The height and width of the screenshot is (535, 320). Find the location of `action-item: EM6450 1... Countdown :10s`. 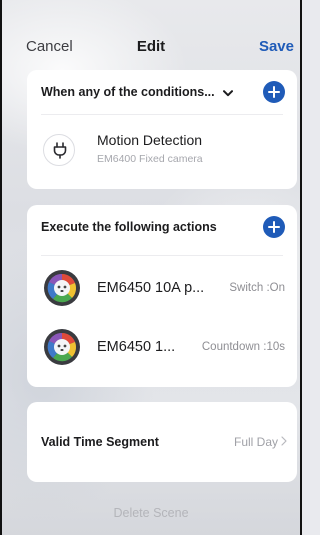

action-item: EM6450 1... Countdown :10s is located at coordinates (163, 348).